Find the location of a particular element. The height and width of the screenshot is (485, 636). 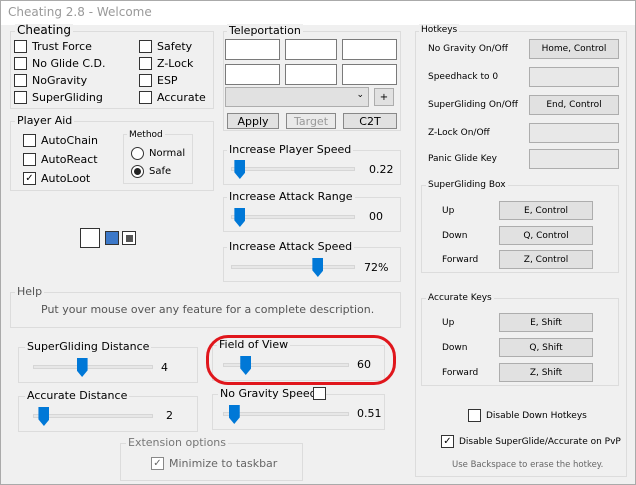

hotkey-label: SuperGliding On/Off is located at coordinates (473, 105).